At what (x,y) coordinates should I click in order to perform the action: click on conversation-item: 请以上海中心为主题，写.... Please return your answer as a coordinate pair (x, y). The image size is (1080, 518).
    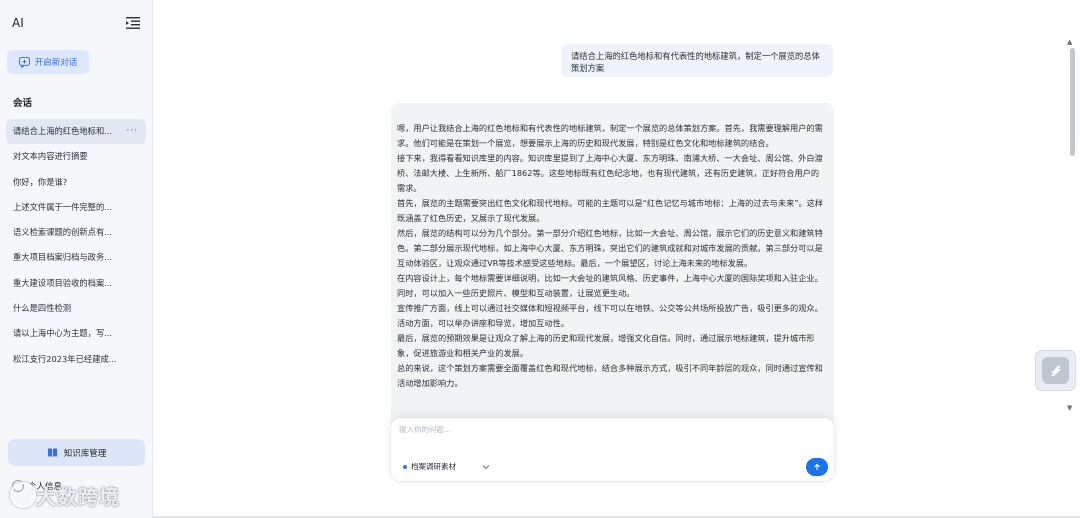
    Looking at the image, I should click on (76, 333).